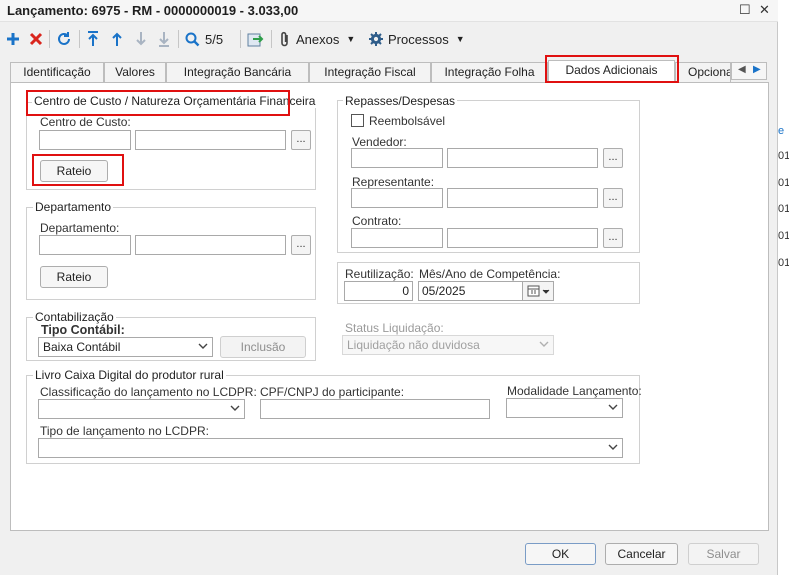  Describe the element at coordinates (612, 69) in the screenshot. I see `highlight-box-tab` at that location.